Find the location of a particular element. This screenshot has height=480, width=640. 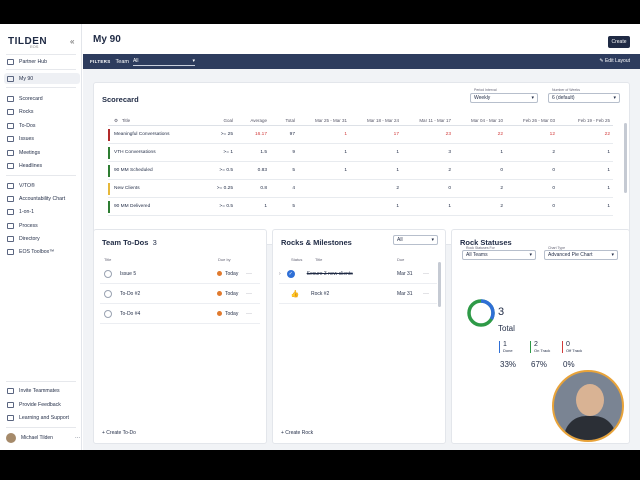

sidebar-item-invite-teammates: Invite Teammates is located at coordinates (42, 390).